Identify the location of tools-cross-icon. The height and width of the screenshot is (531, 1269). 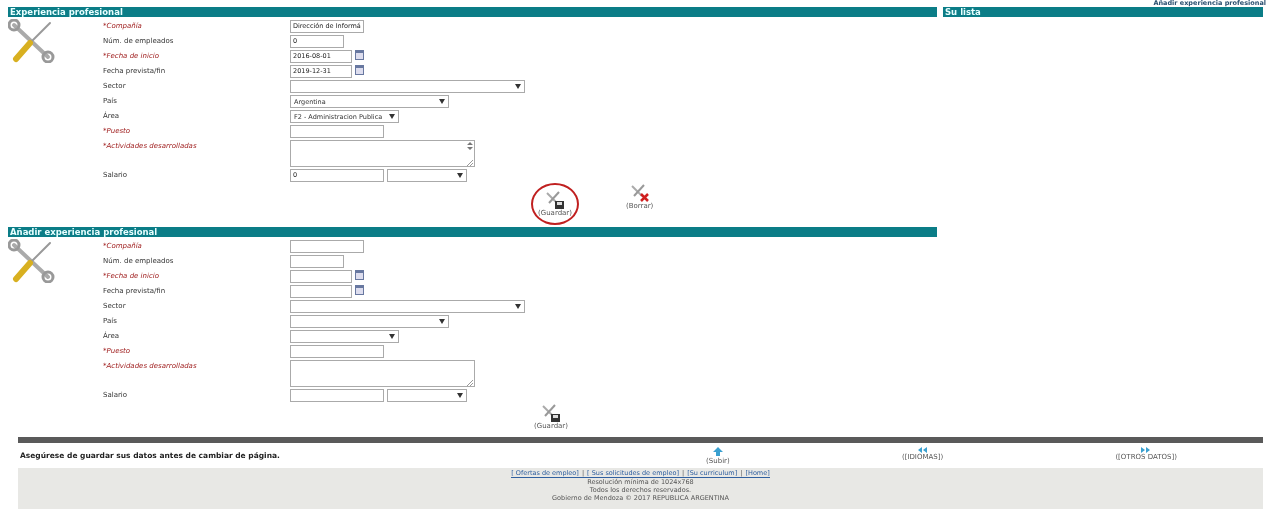
(639, 193).